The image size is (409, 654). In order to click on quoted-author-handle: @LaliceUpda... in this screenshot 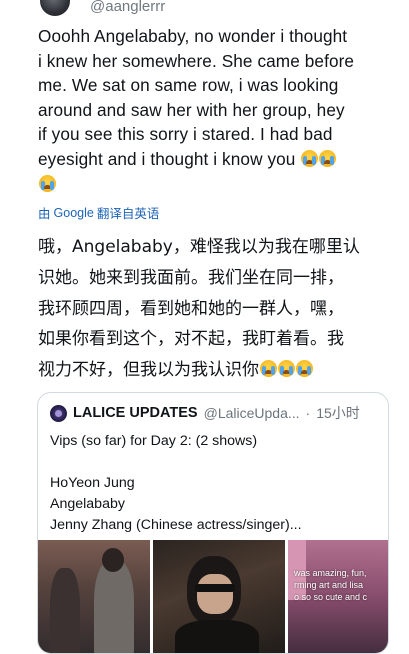, I will do `click(252, 413)`.